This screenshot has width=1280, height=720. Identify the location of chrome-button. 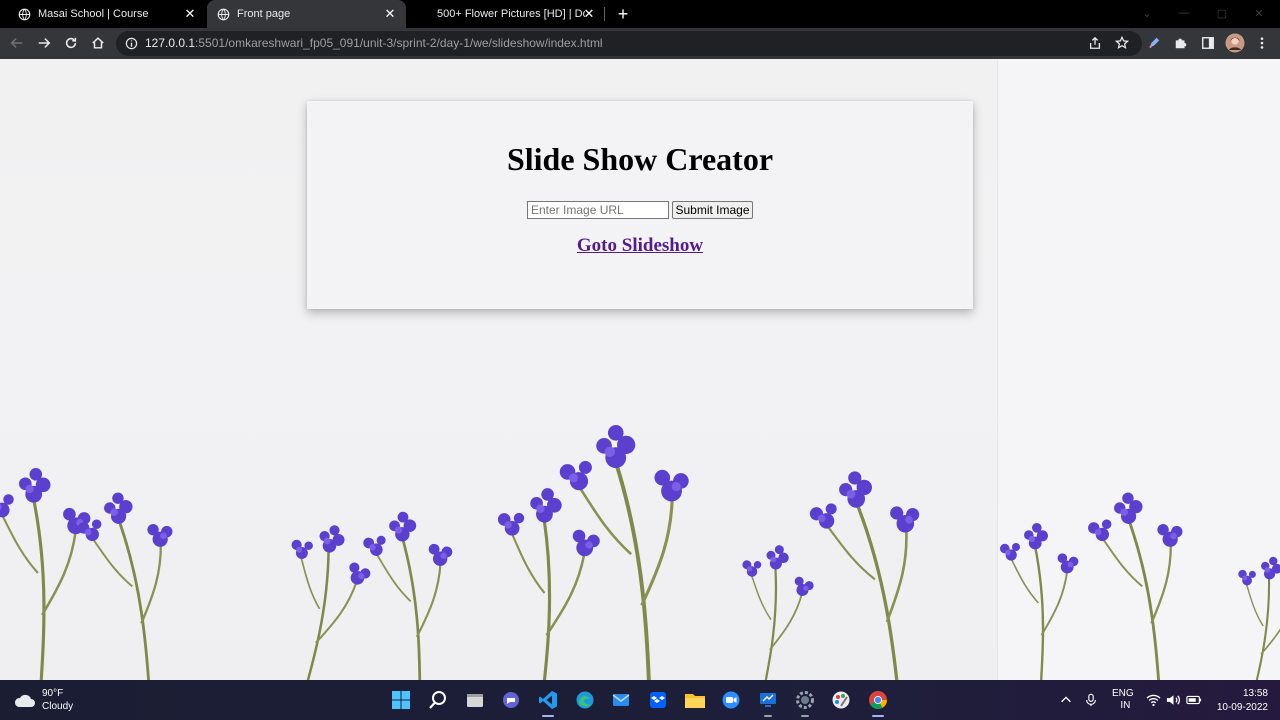
(878, 702).